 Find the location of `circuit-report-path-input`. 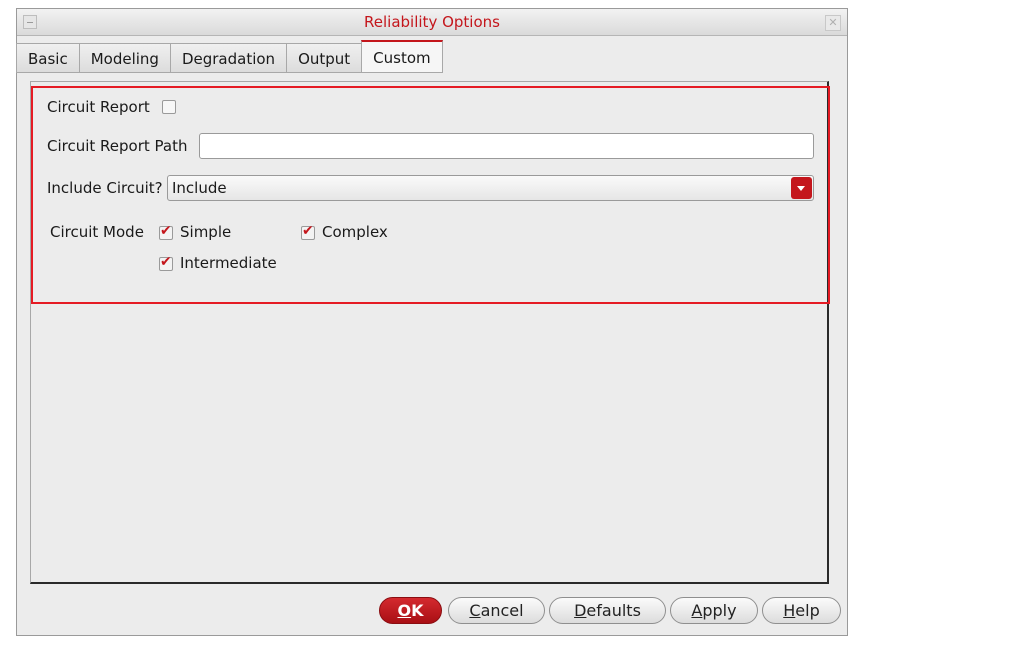

circuit-report-path-input is located at coordinates (506, 146).